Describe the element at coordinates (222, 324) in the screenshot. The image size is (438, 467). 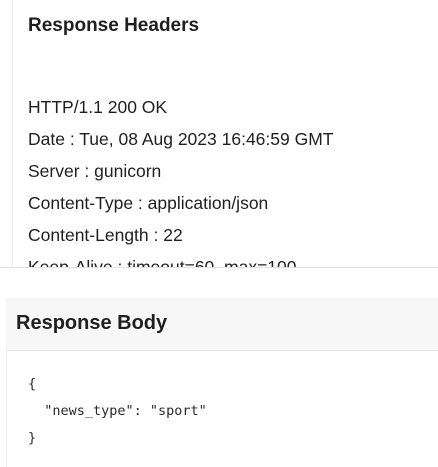
I see `response-body-header: Response Body` at that location.